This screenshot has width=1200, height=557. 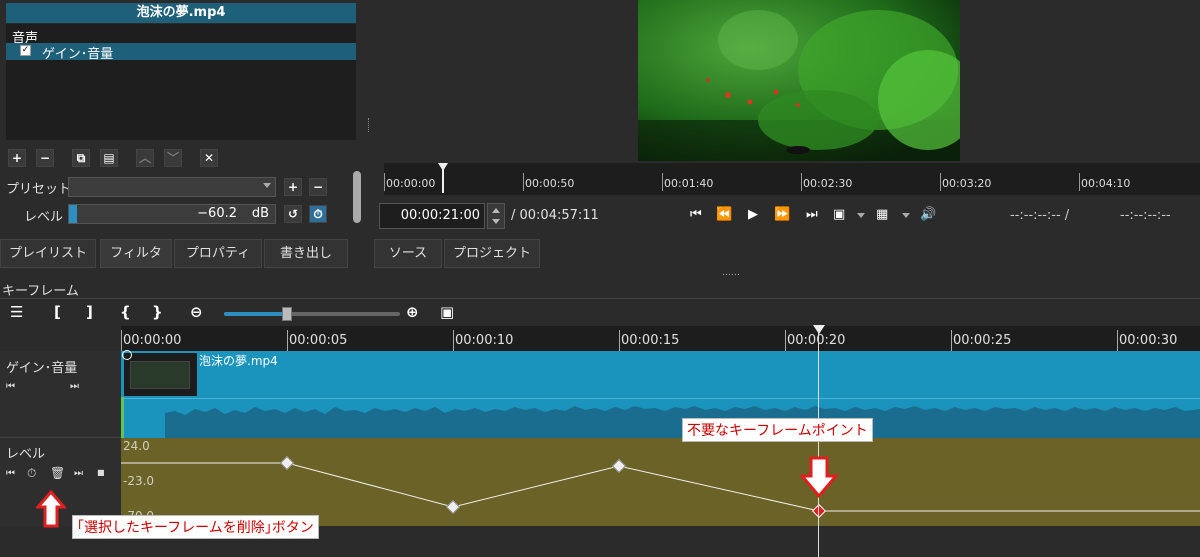 What do you see at coordinates (39, 189) in the screenshot?
I see `preset-label: プリセット` at bounding box center [39, 189].